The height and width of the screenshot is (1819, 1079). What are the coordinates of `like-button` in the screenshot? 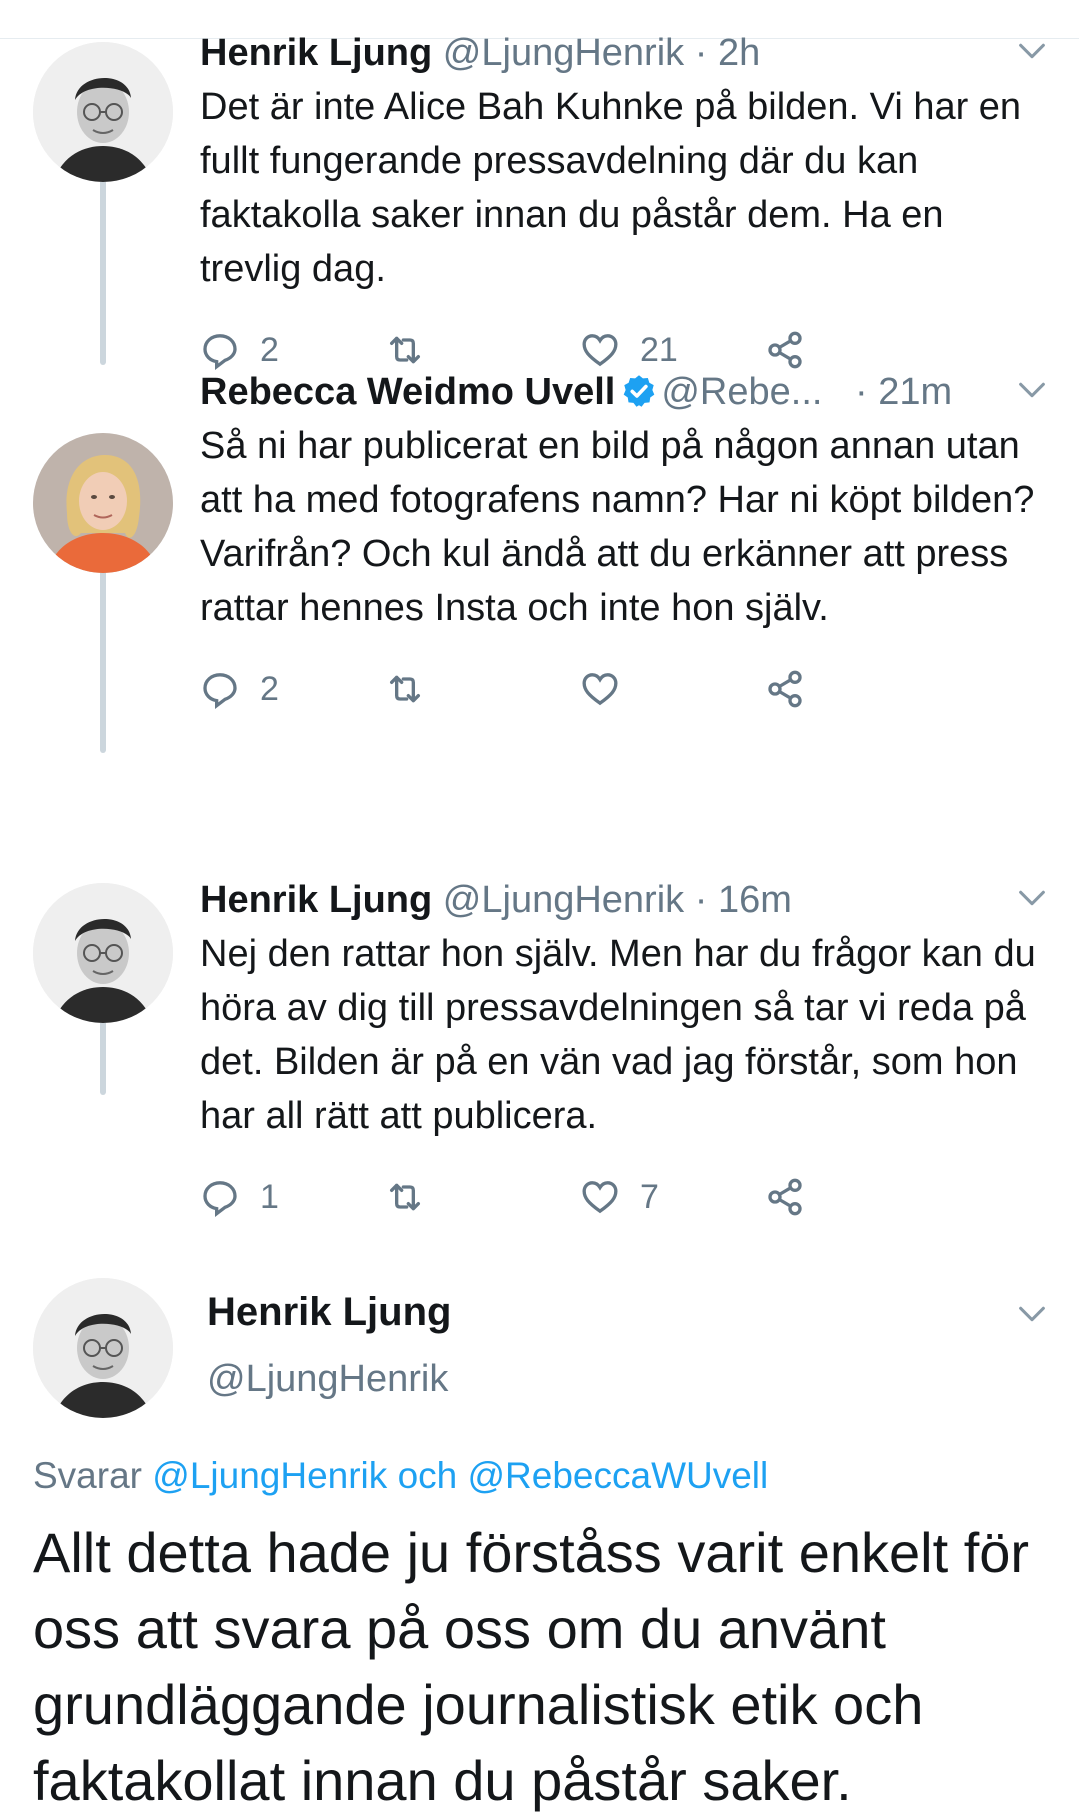 It's located at (610, 689).